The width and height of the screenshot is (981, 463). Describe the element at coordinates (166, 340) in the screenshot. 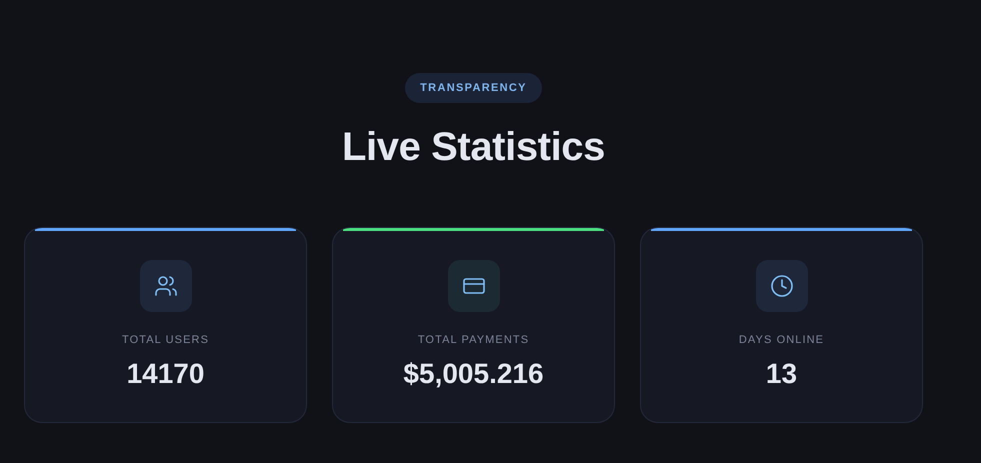

I see `stat-label: TOTAL USERS` at that location.